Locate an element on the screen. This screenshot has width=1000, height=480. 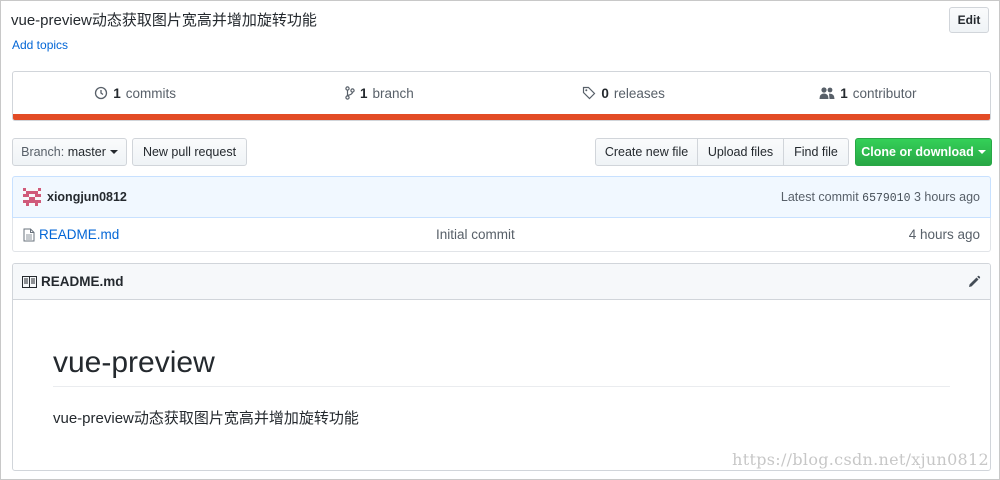
file-name-link: README.md is located at coordinates (79, 234).